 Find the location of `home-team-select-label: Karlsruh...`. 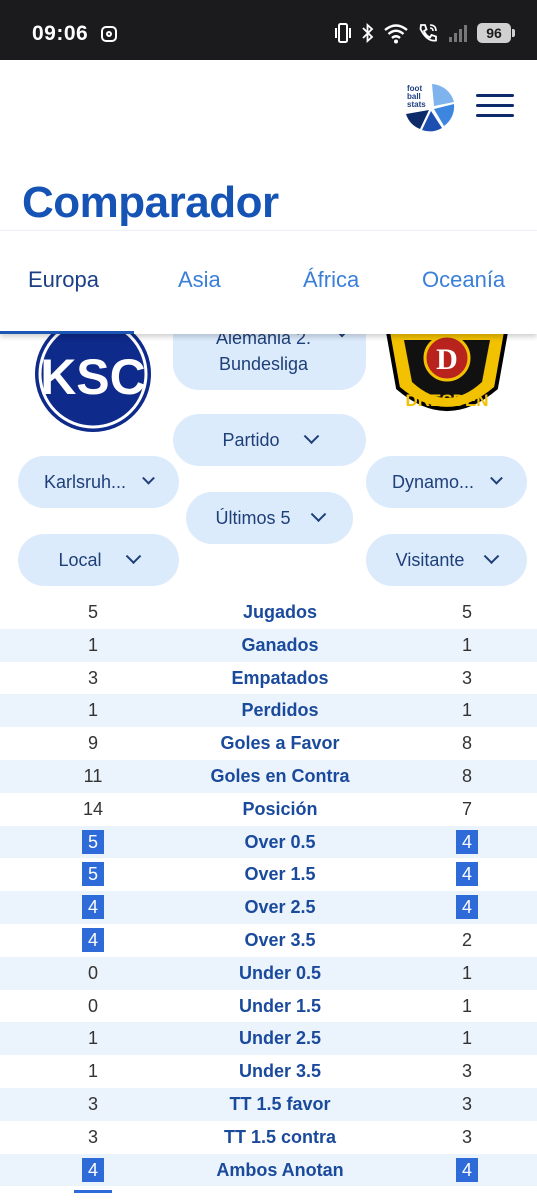

home-team-select-label: Karlsruh... is located at coordinates (85, 481).